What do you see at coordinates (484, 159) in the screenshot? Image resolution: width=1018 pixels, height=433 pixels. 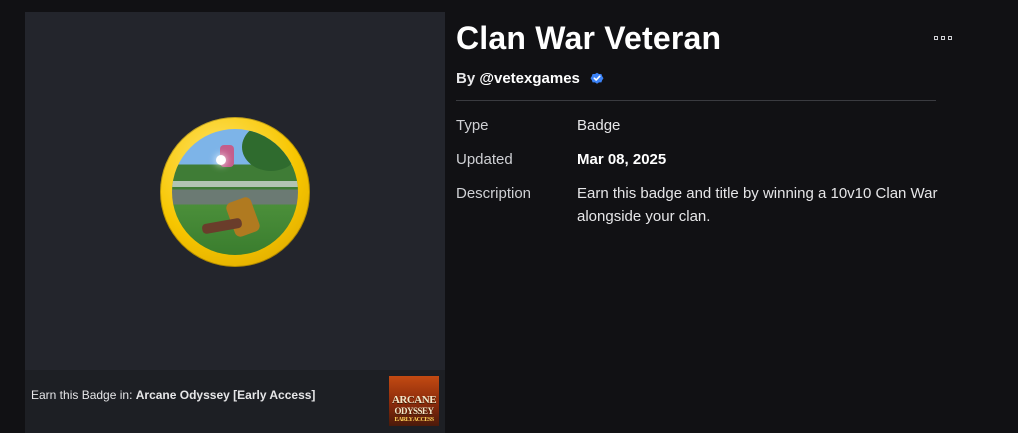 I see `updated-label: Updated` at bounding box center [484, 159].